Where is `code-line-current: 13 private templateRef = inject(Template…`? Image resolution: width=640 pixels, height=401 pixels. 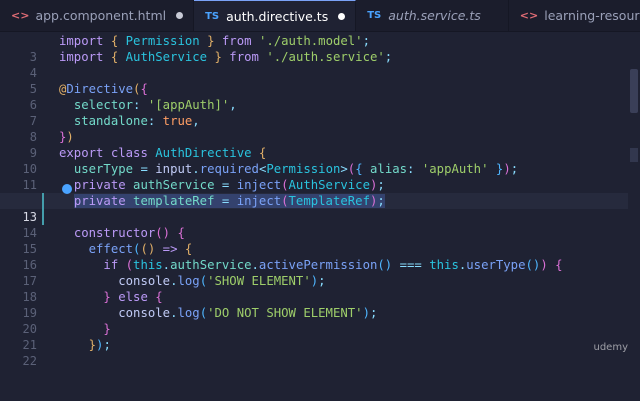
code-line-current: 13 private templateRef = inject(Template… is located at coordinates (320, 208).